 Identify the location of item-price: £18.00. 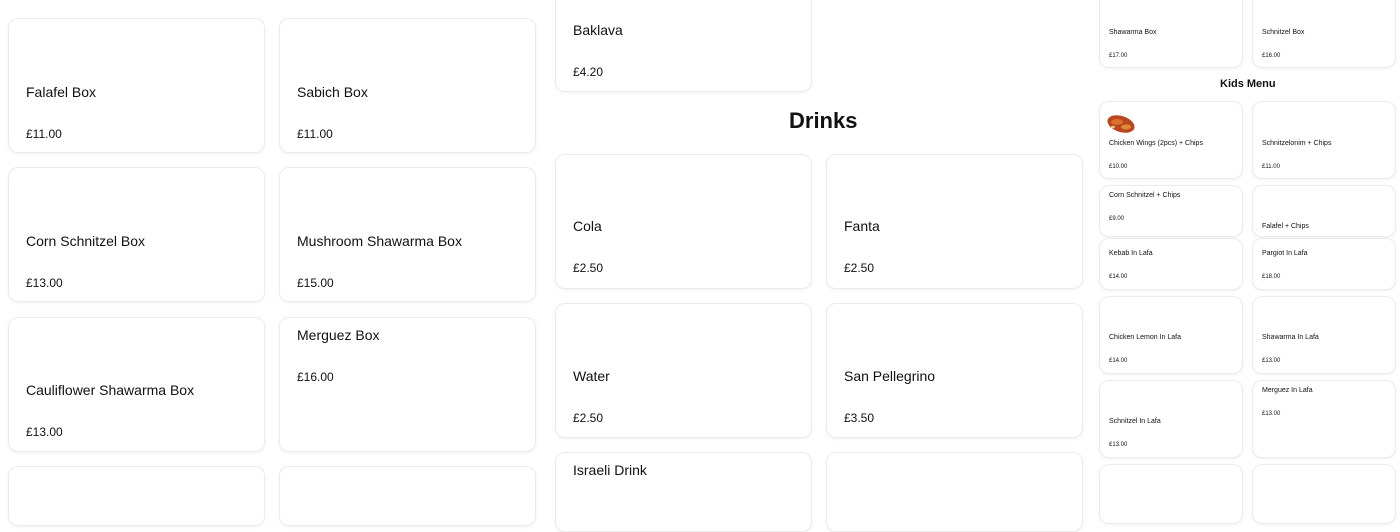
(1271, 277).